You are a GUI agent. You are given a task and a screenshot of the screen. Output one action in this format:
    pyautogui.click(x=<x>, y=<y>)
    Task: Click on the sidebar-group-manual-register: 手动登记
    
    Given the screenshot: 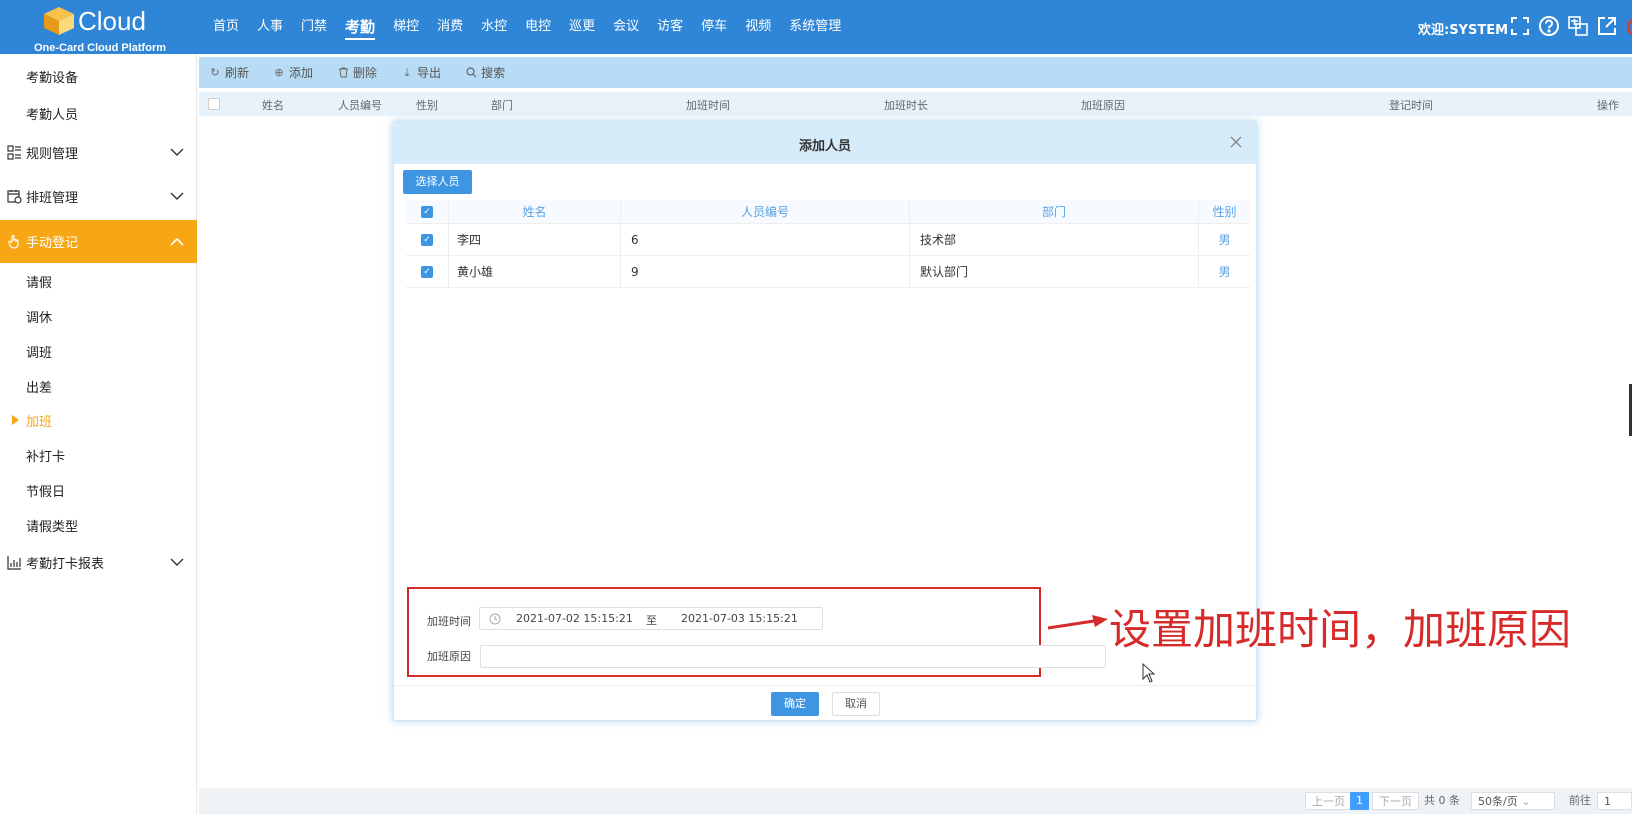 What is the action you would take?
    pyautogui.click(x=98, y=241)
    